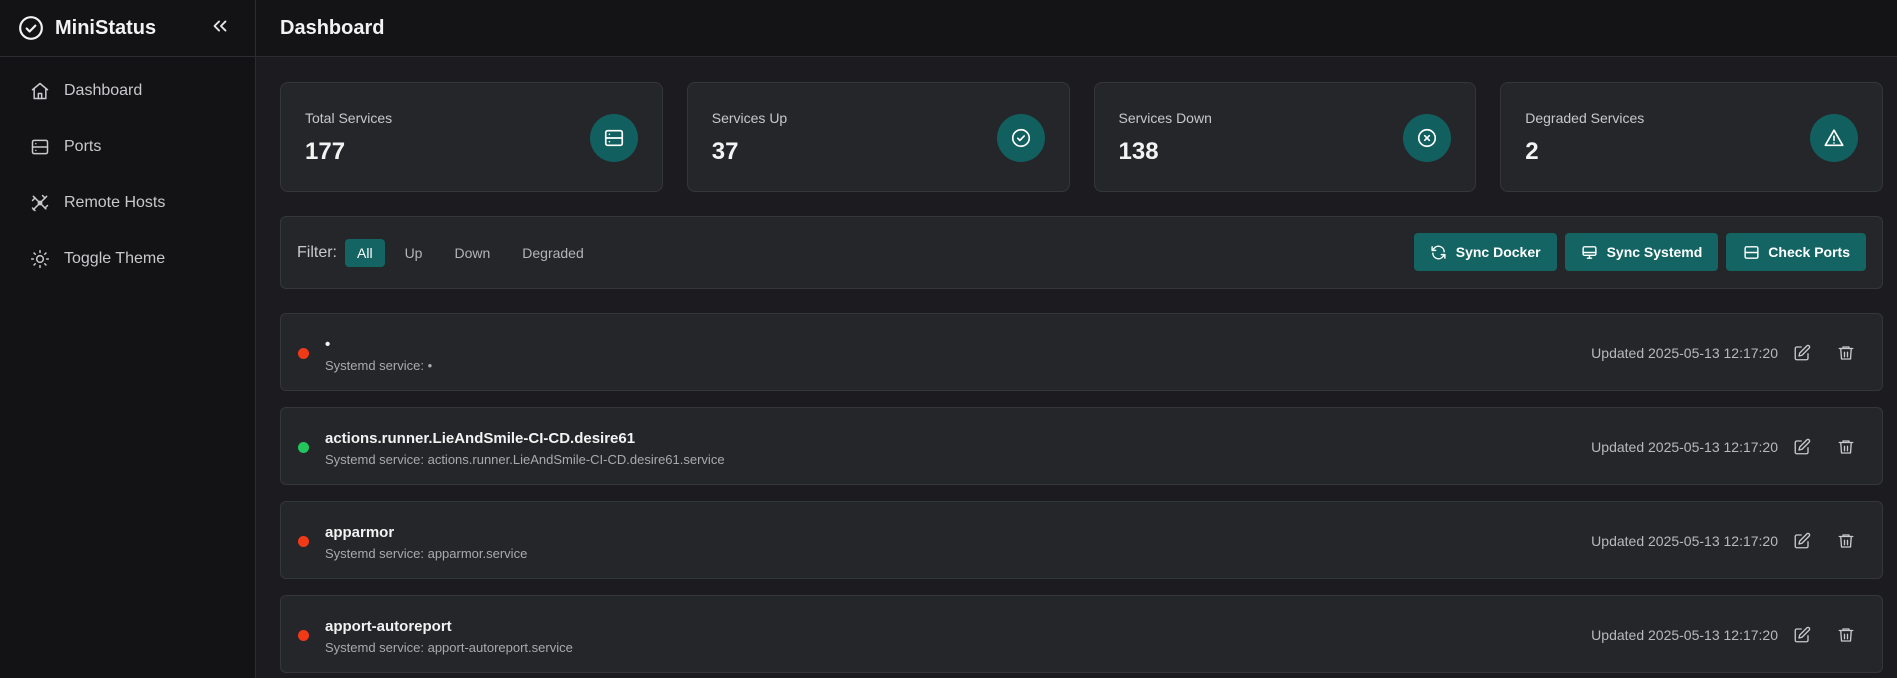  I want to click on sidebar-item-remote-hosts: Remote Hosts, so click(127, 203).